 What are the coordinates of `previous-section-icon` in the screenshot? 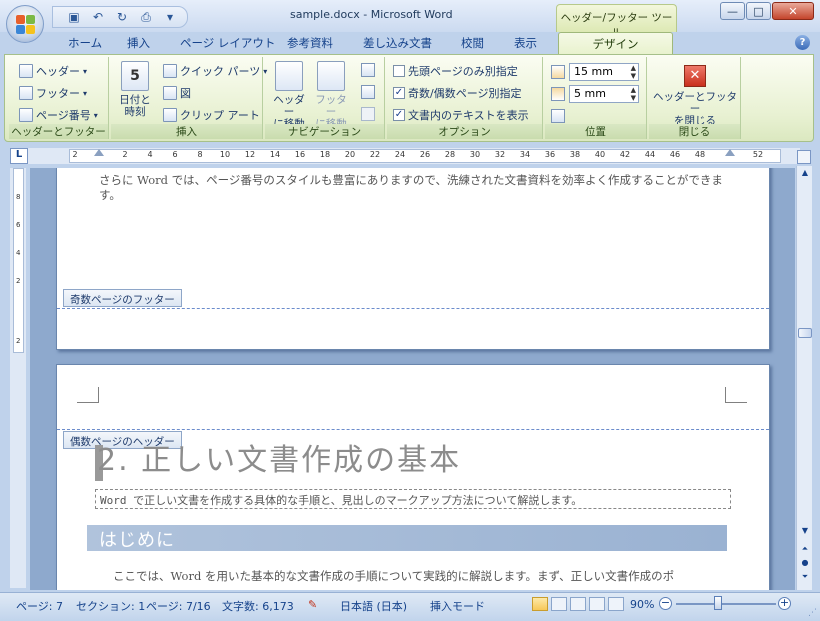 It's located at (368, 70).